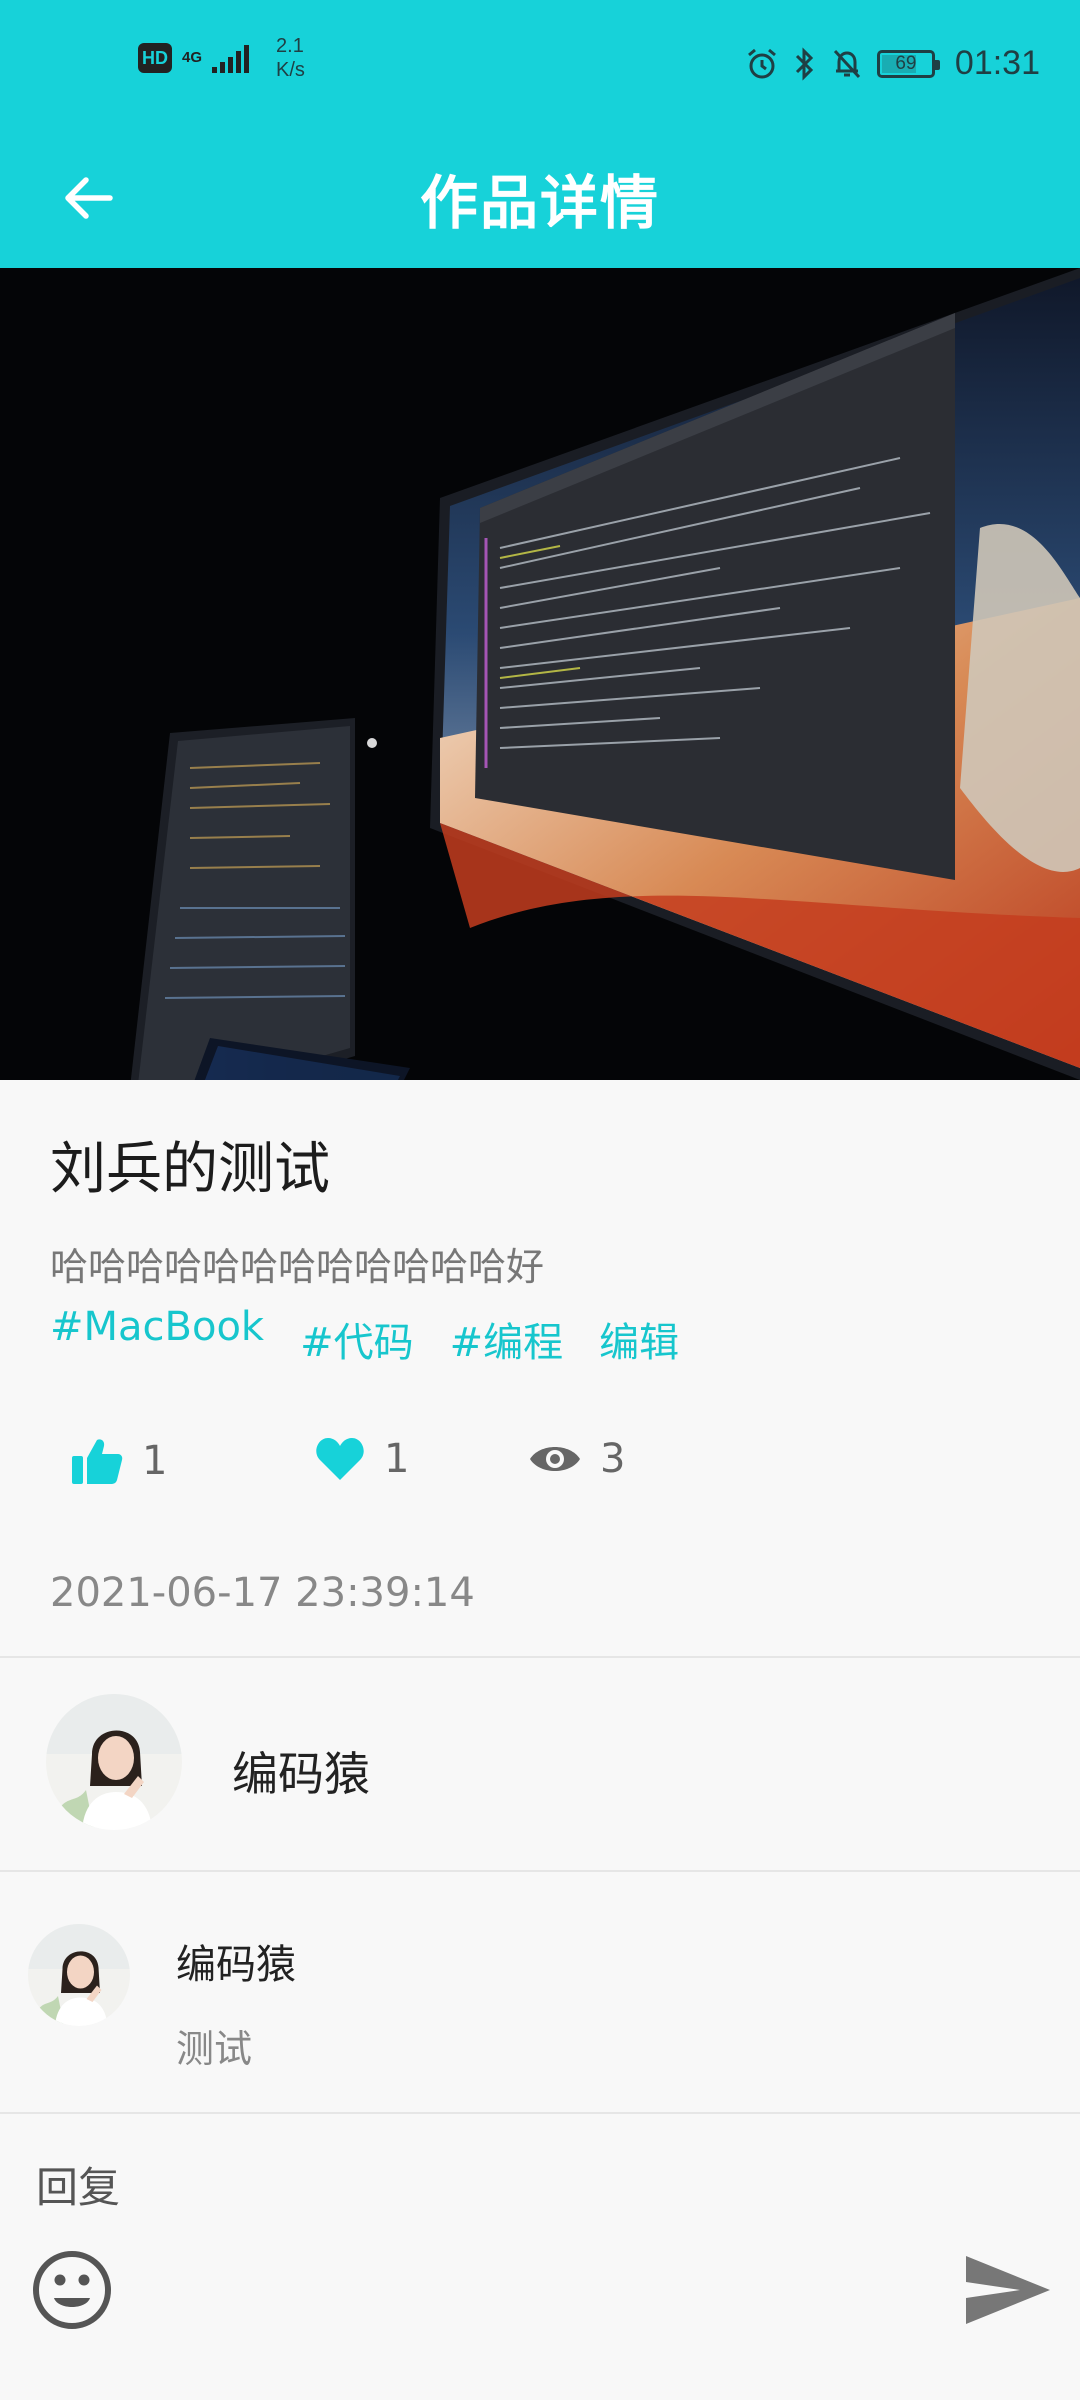 The height and width of the screenshot is (2400, 1080). What do you see at coordinates (192, 57) in the screenshot?
I see `network-type: 4G` at bounding box center [192, 57].